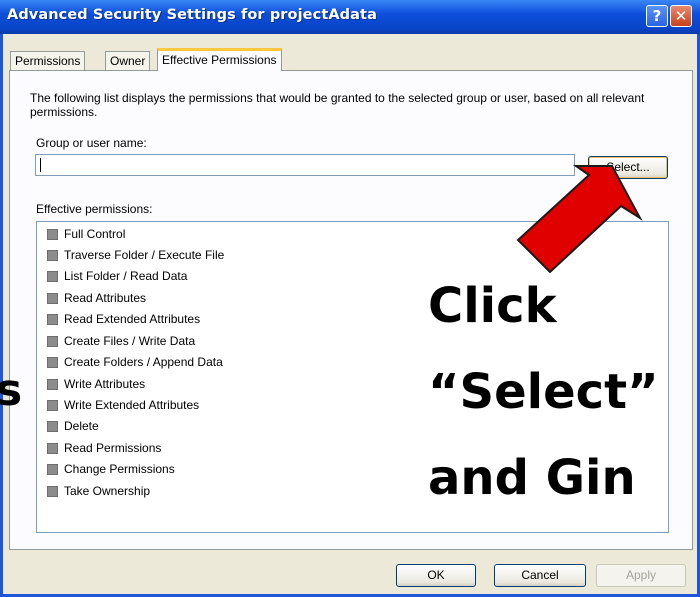  Describe the element at coordinates (532, 478) in the screenshot. I see `annotation-line-3: and Gin` at that location.